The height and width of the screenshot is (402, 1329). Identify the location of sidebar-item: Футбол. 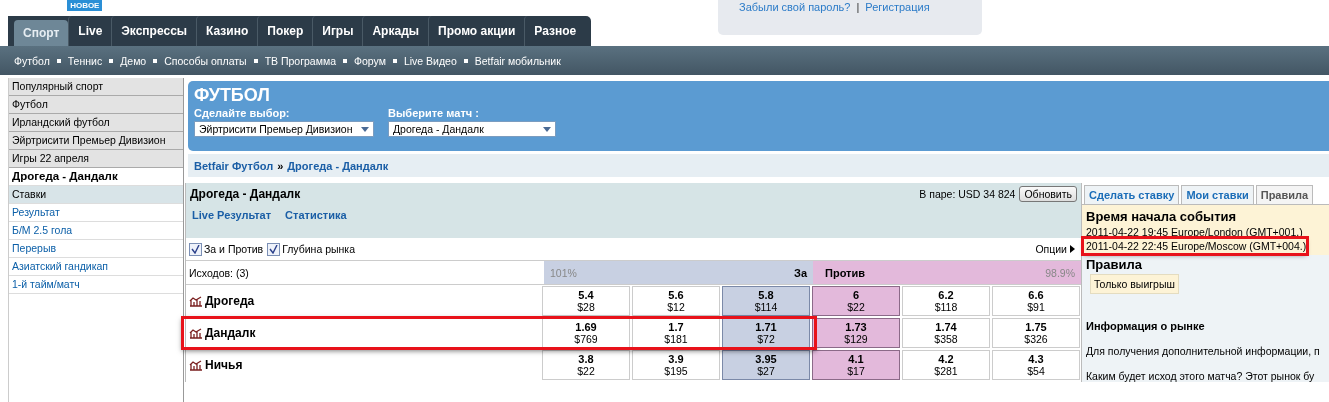
(96, 105).